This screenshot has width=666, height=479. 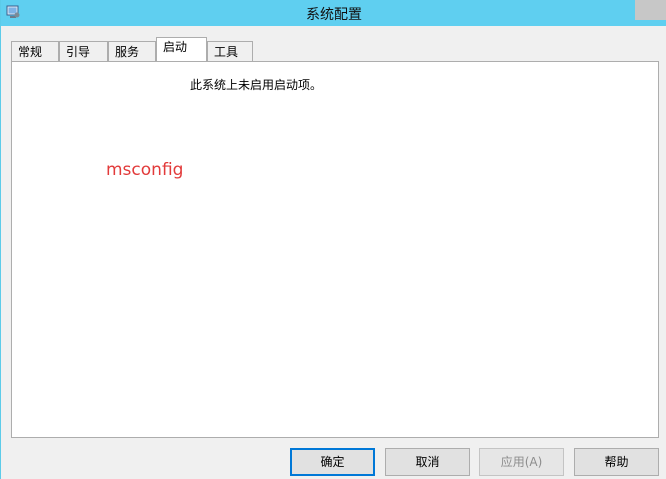 What do you see at coordinates (332, 462) in the screenshot?
I see `ok-button: 确定` at bounding box center [332, 462].